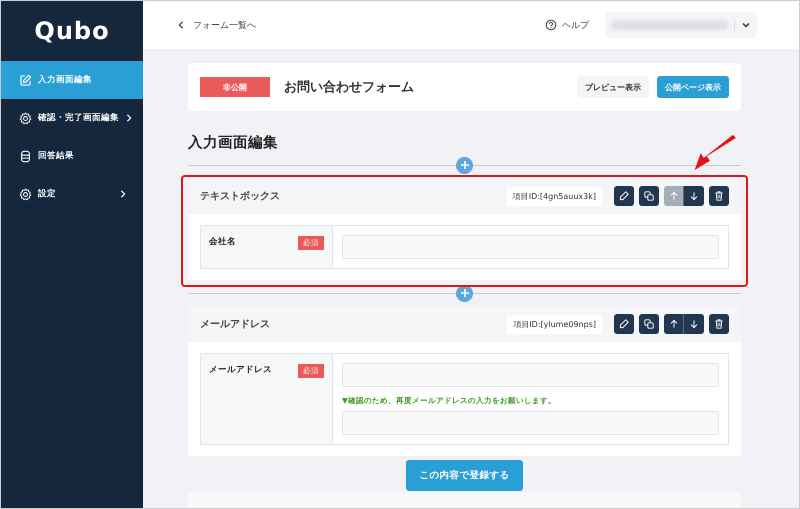 Image resolution: width=800 pixels, height=509 pixels. What do you see at coordinates (56, 156) in the screenshot?
I see `nav-label: 回答結果` at bounding box center [56, 156].